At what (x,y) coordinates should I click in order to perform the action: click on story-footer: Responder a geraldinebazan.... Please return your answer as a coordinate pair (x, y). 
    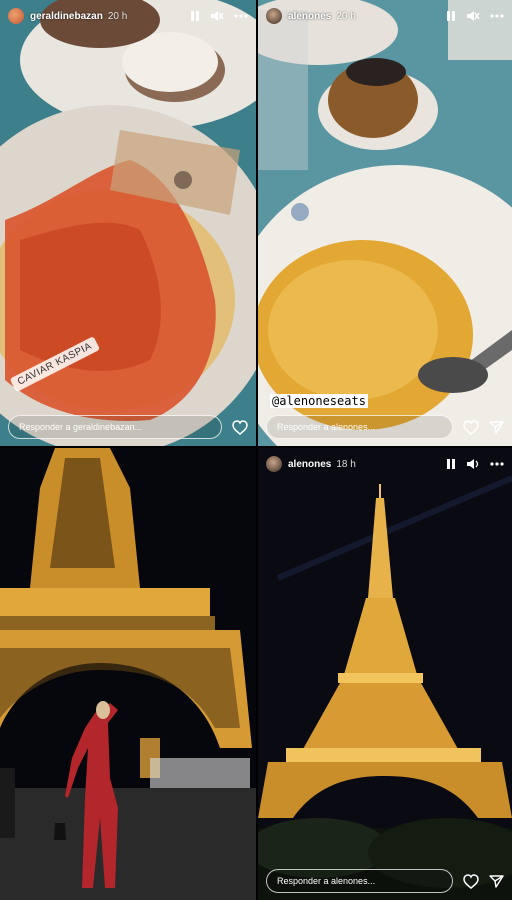
    Looking at the image, I should click on (128, 427).